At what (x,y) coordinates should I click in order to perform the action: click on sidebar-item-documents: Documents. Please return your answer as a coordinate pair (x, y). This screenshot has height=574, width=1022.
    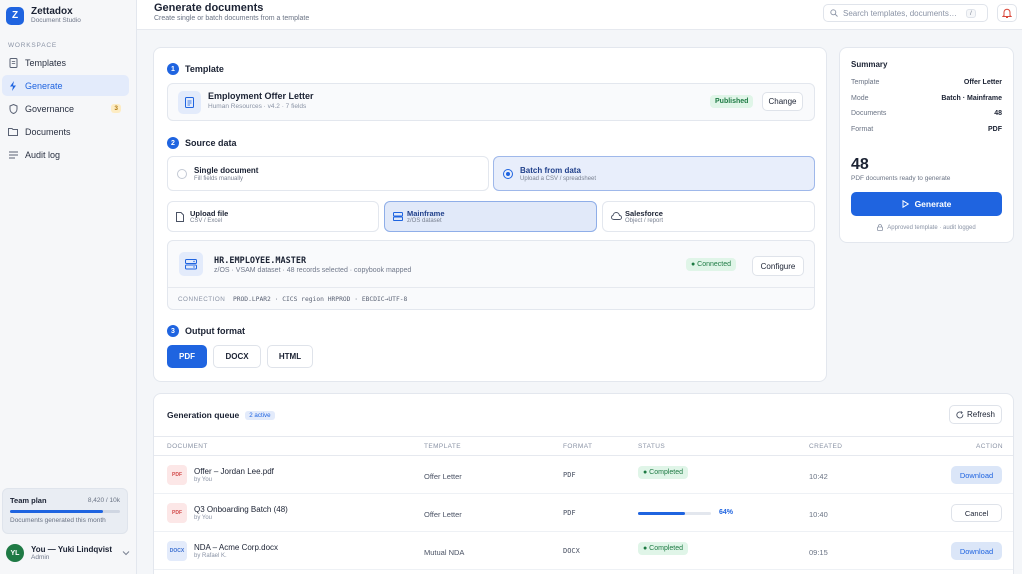
    Looking at the image, I should click on (65, 131).